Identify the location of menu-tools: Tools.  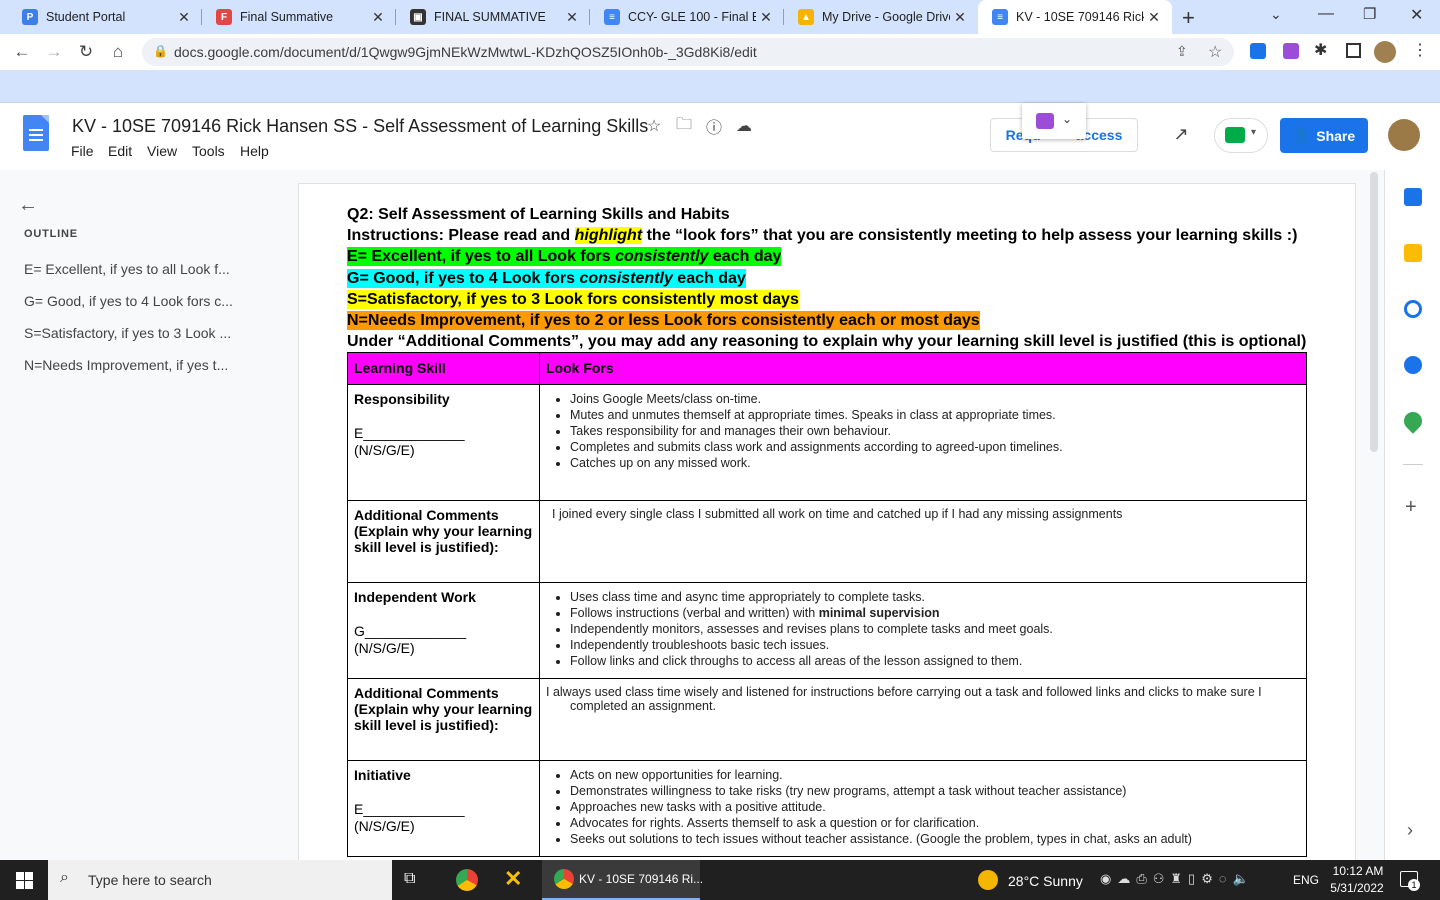
(208, 151).